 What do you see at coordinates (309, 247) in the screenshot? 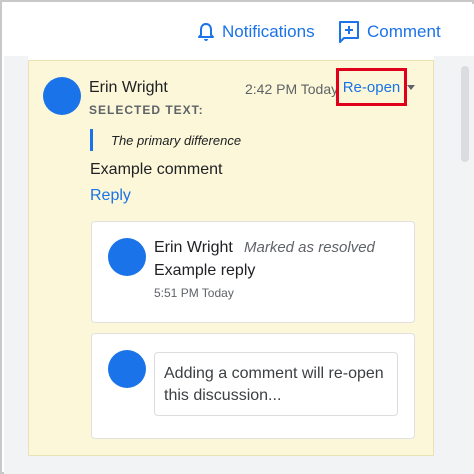
I see `resolved-status: Marked as resolved` at bounding box center [309, 247].